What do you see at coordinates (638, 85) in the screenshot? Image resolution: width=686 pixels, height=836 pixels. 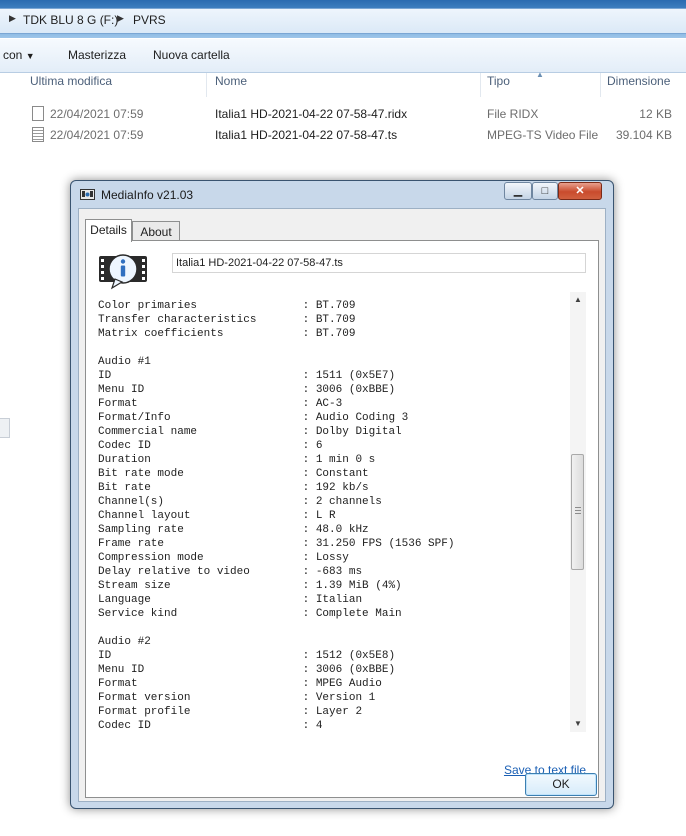 I see `column-header-size: Dimensione` at bounding box center [638, 85].